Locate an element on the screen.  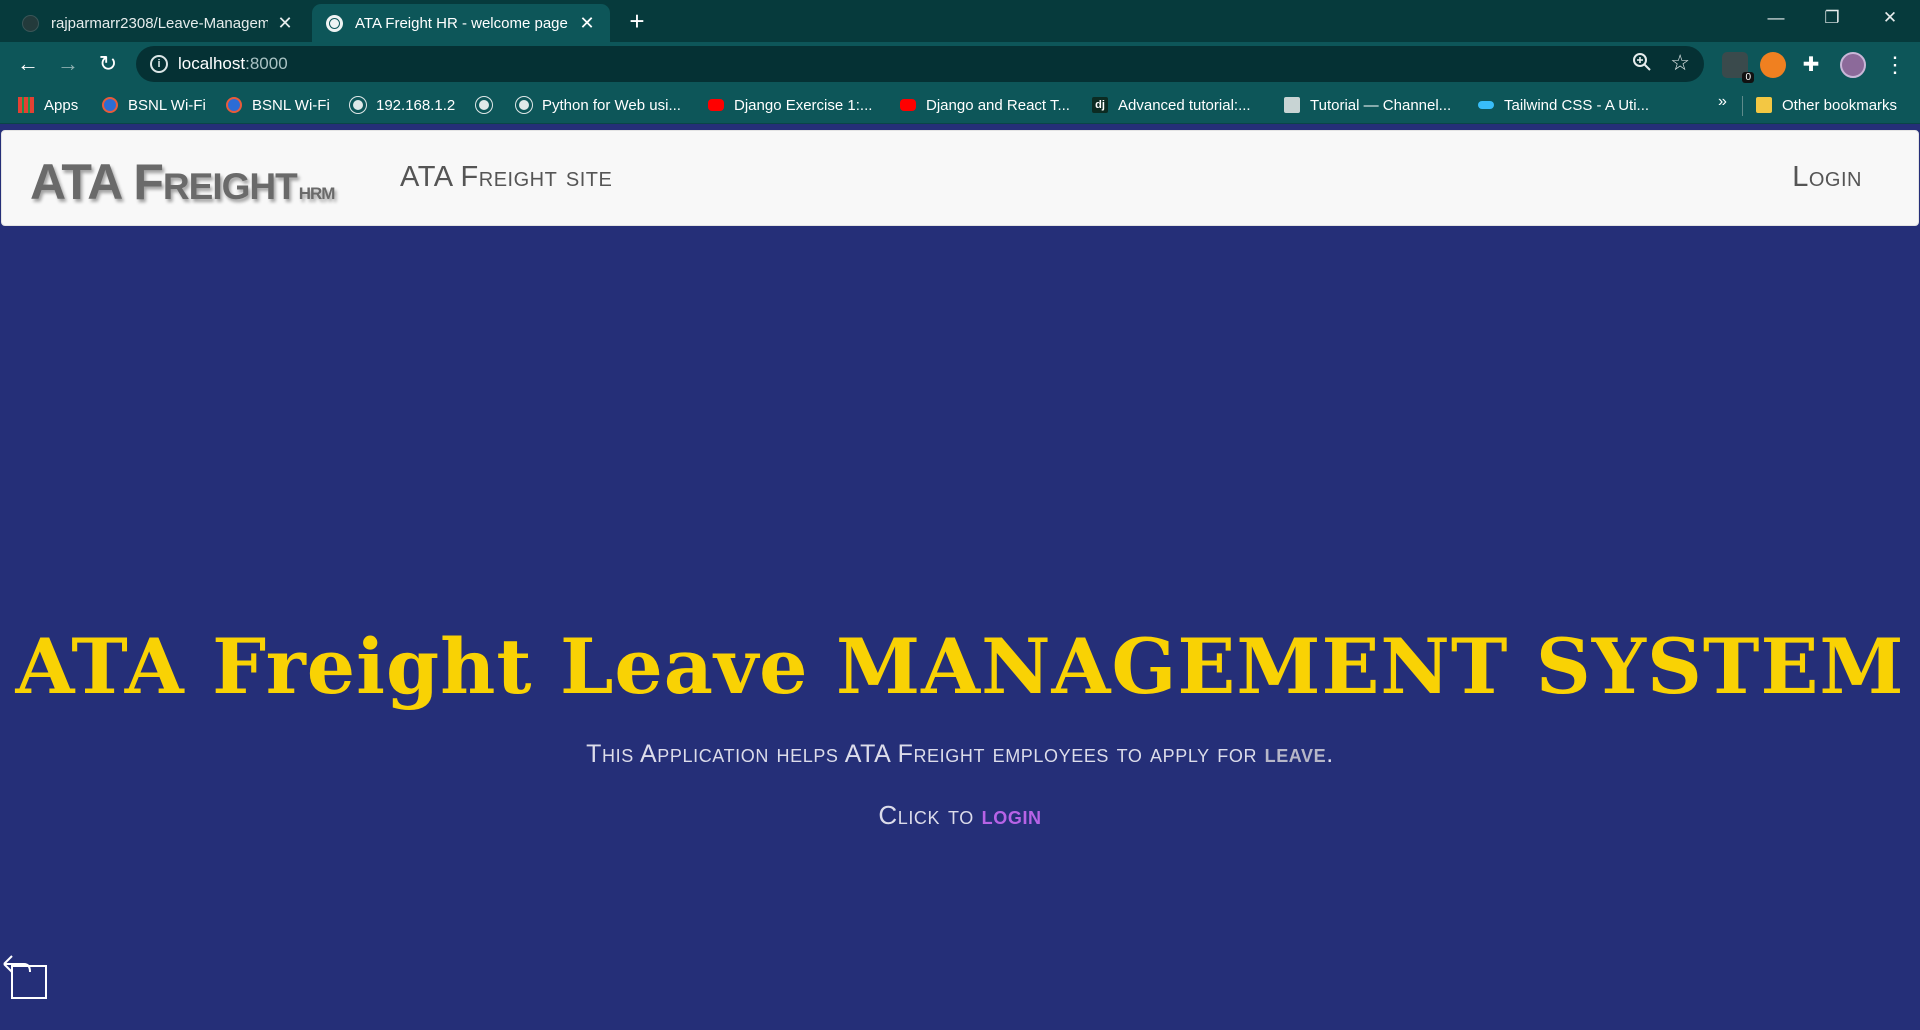
tab-title: rajparmarr2308/Leave-Managem is located at coordinates (159, 23).